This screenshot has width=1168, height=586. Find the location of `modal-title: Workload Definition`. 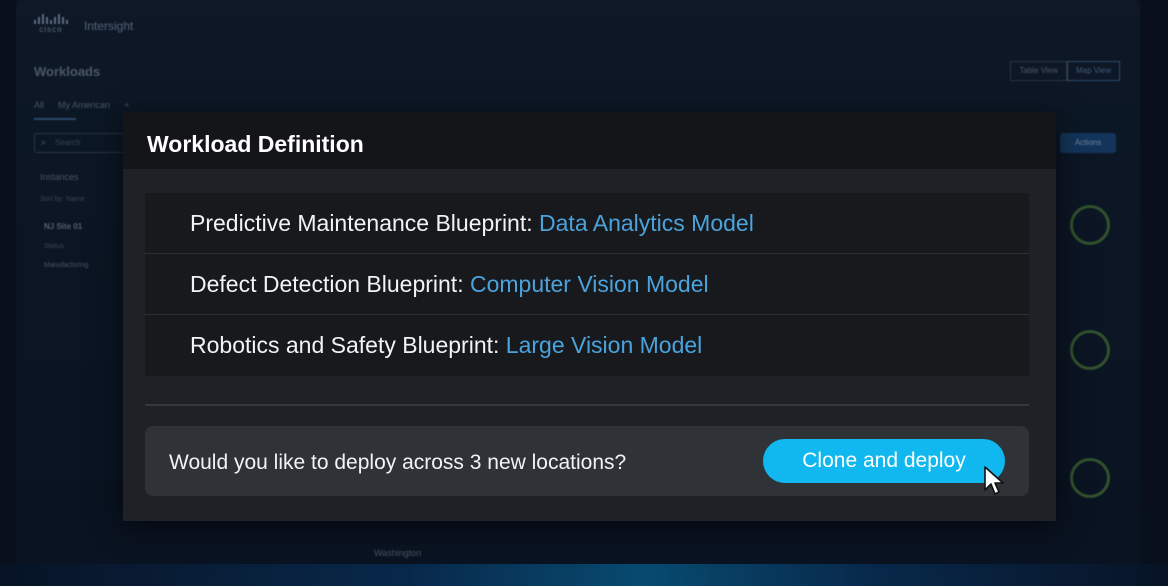

modal-title: Workload Definition is located at coordinates (255, 144).